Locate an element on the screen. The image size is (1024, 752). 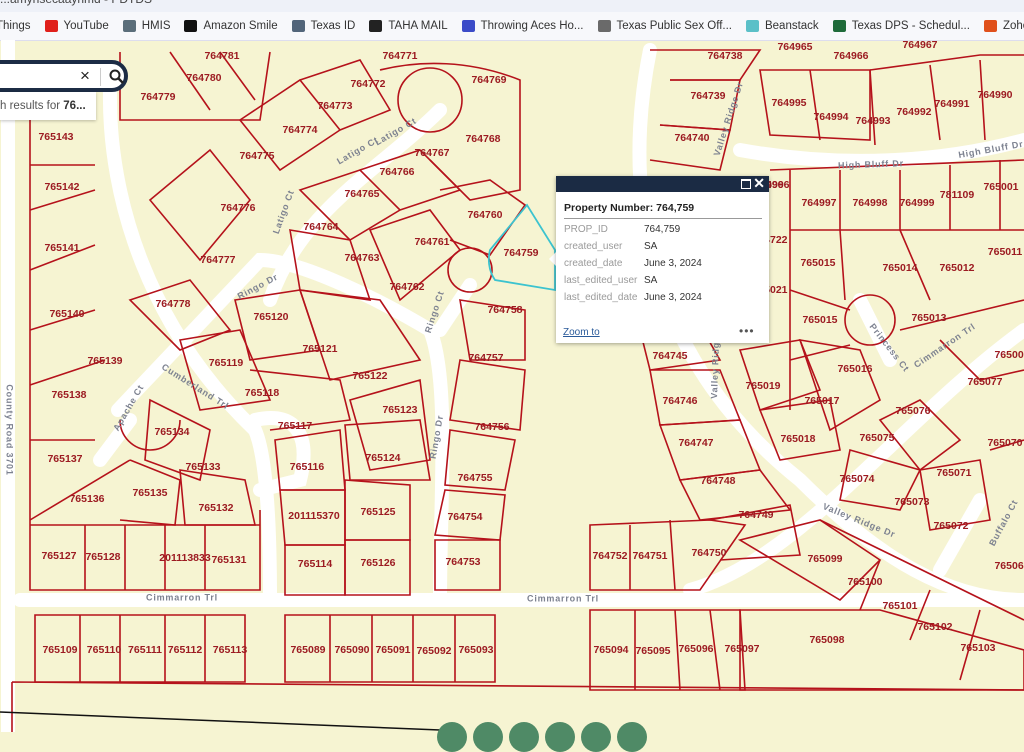
clear-search-button: × is located at coordinates (85, 76).